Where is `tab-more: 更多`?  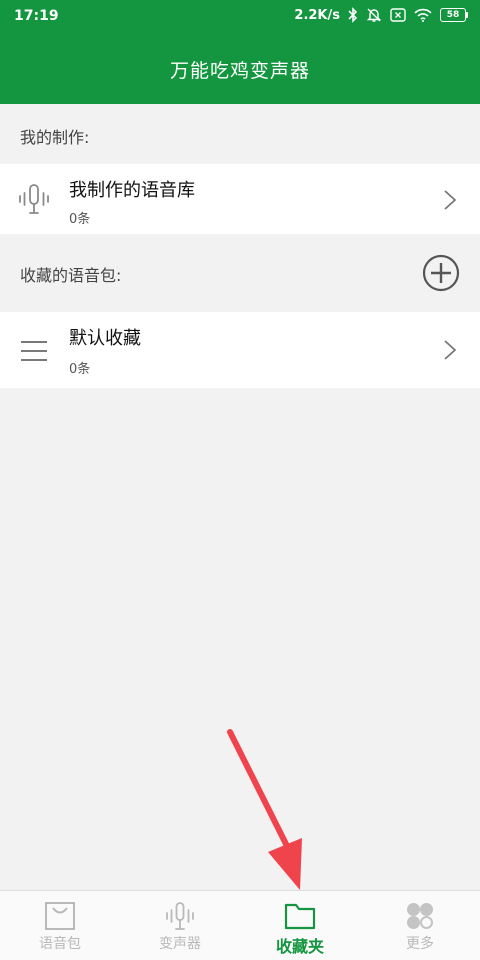 tab-more: 更多 is located at coordinates (420, 925).